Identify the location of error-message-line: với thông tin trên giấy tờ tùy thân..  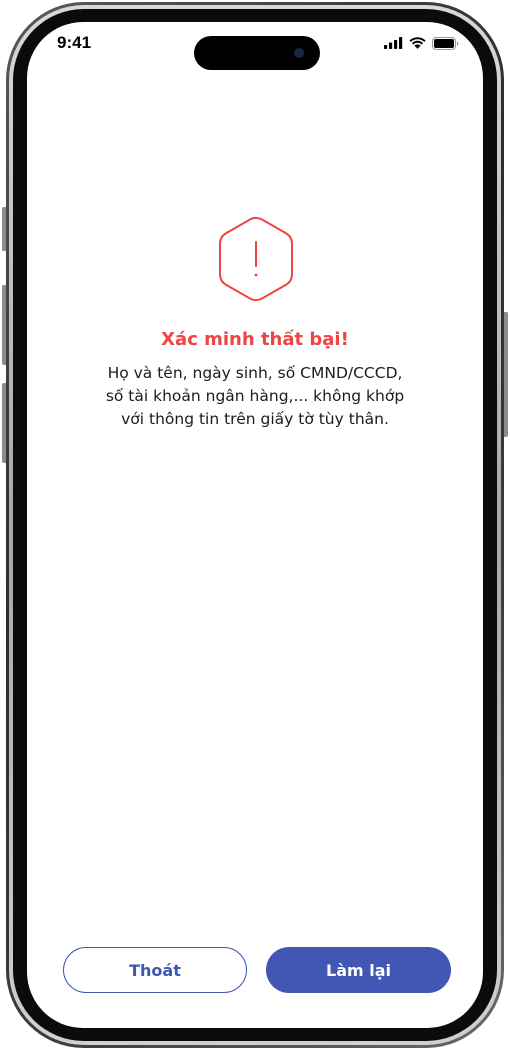
(255, 419).